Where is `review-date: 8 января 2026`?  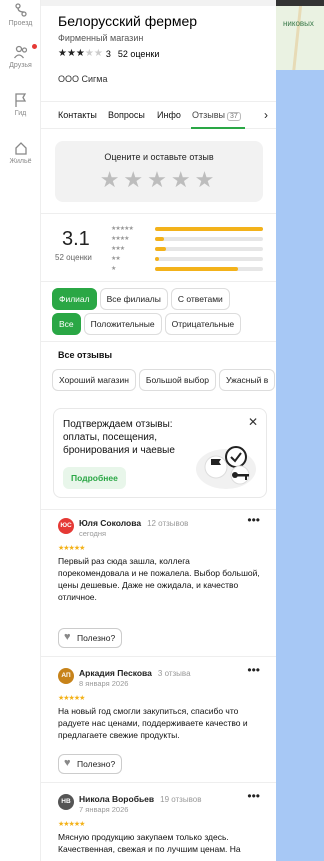 review-date: 8 января 2026 is located at coordinates (104, 683).